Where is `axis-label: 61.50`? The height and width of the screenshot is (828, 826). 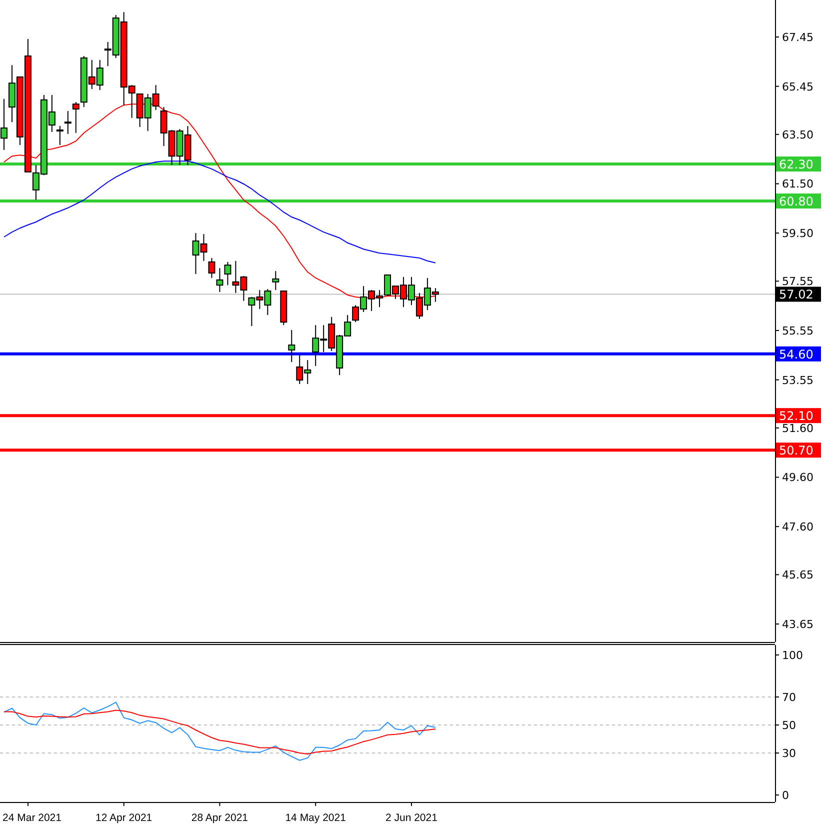
axis-label: 61.50 is located at coordinates (798, 184).